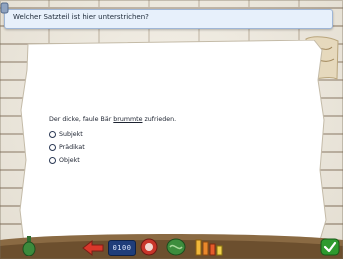 The width and height of the screenshot is (343, 259). What do you see at coordinates (29, 246) in the screenshot?
I see `bottle-icon` at bounding box center [29, 246].